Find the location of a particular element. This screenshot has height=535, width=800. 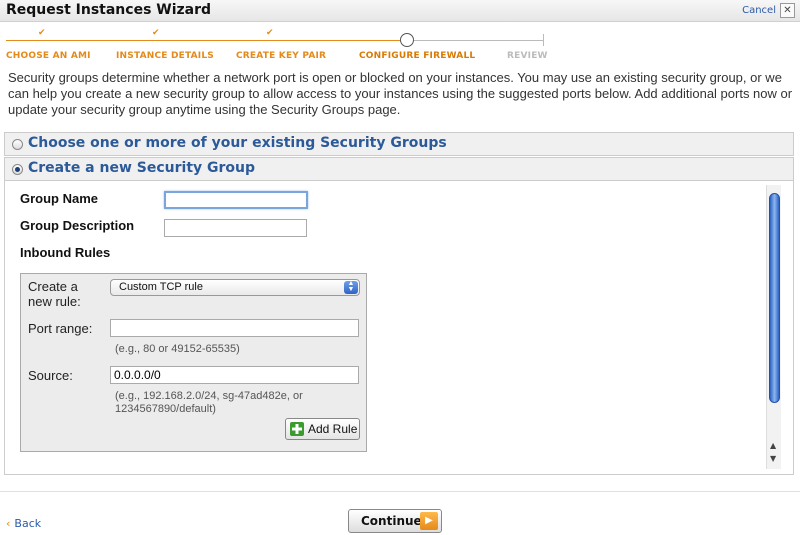

progress-line-remaining is located at coordinates (479, 40).